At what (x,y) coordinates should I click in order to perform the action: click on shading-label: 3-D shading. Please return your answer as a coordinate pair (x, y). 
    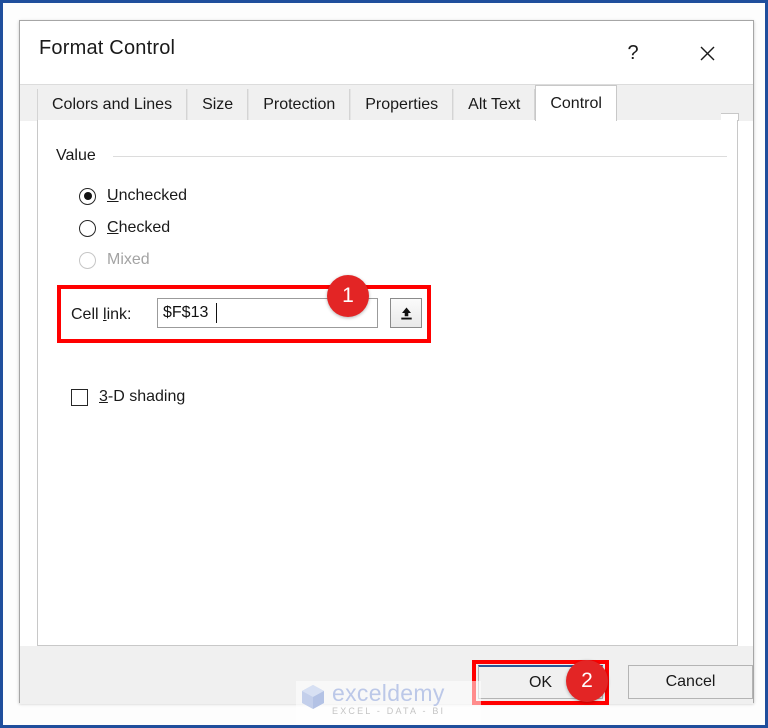
    Looking at the image, I should click on (142, 396).